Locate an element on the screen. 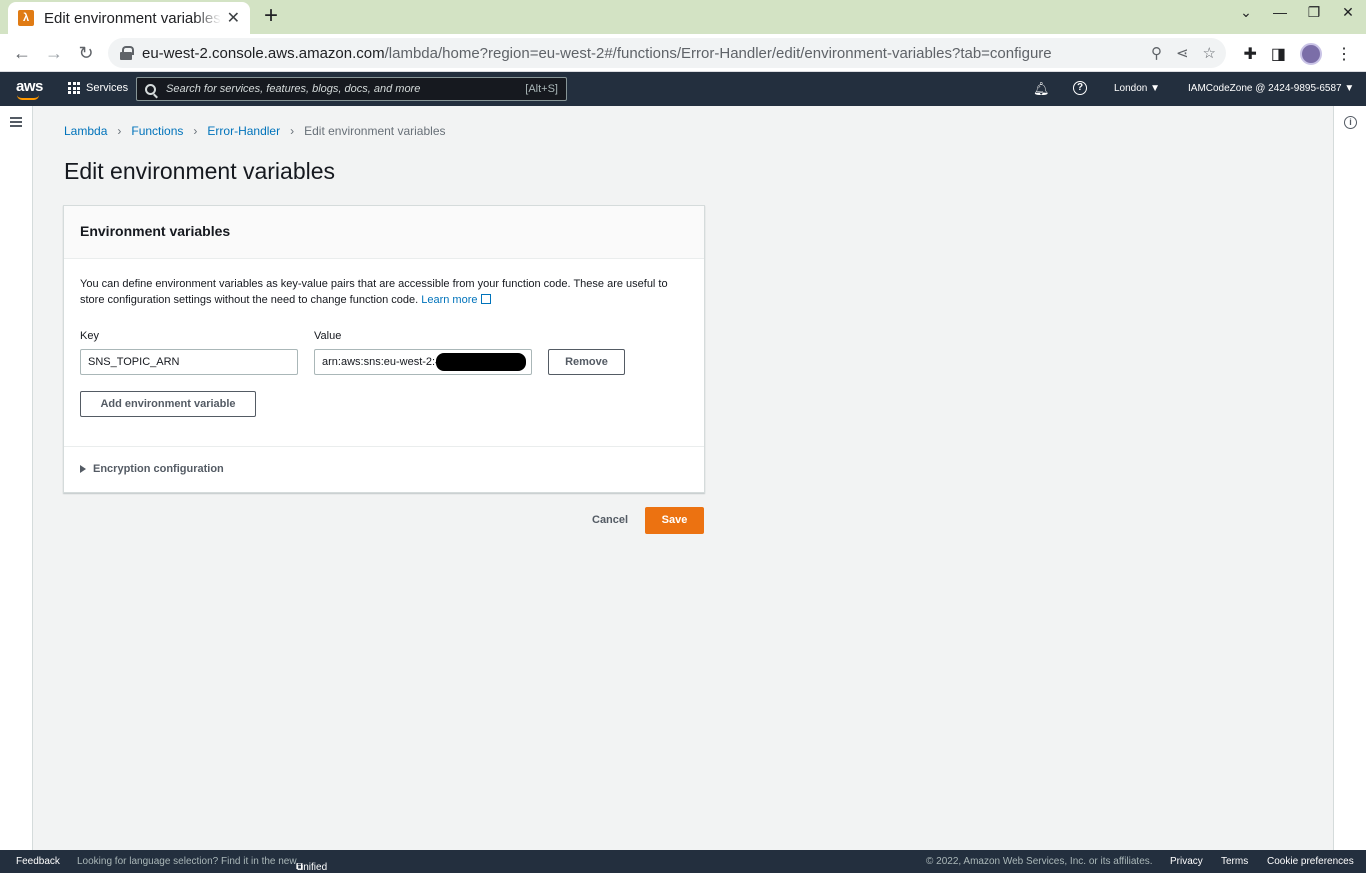  lock-icon is located at coordinates (127, 53).